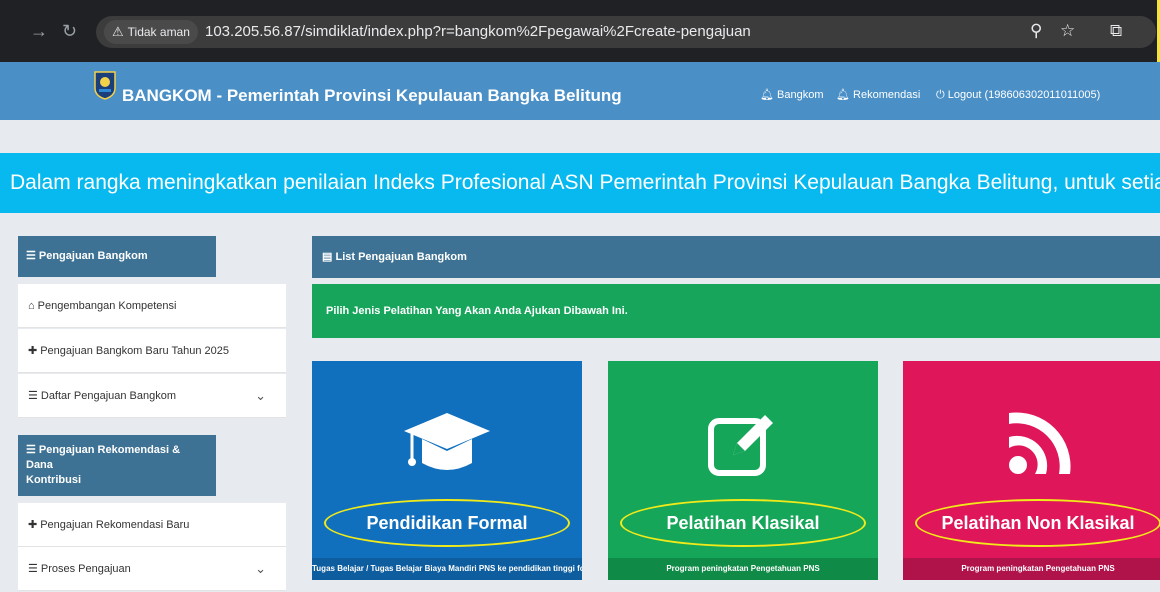  I want to click on sidebar-item-pengembangan-kompetensi: ⌂ Pengembangan Kompetensi, so click(152, 306).